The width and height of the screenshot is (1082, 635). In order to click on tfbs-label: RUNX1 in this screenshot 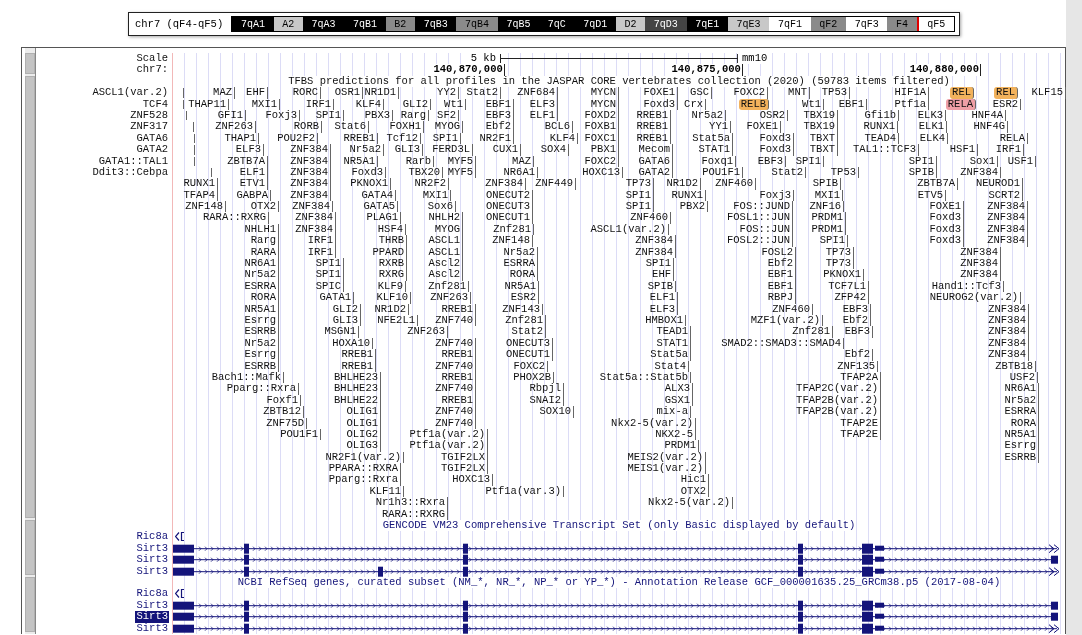, I will do `click(879, 127)`.